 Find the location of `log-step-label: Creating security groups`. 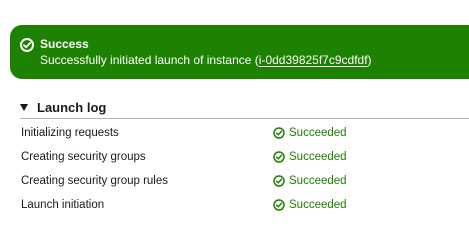

log-step-label: Creating security groups is located at coordinates (83, 157).